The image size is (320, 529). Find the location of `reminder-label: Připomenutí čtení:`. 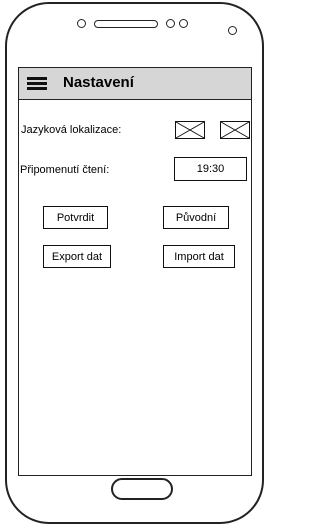

reminder-label: Připomenutí čtení: is located at coordinates (65, 170).